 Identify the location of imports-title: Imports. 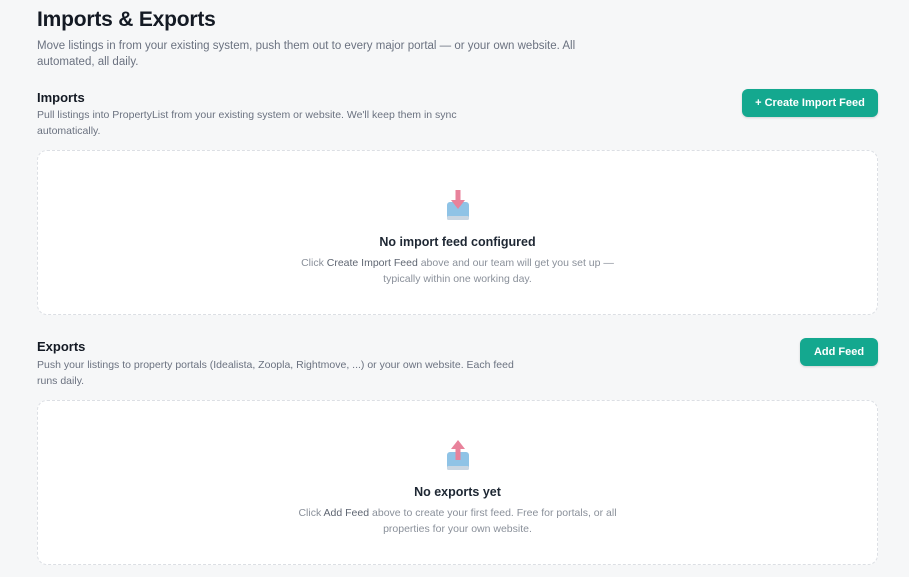
(61, 97).